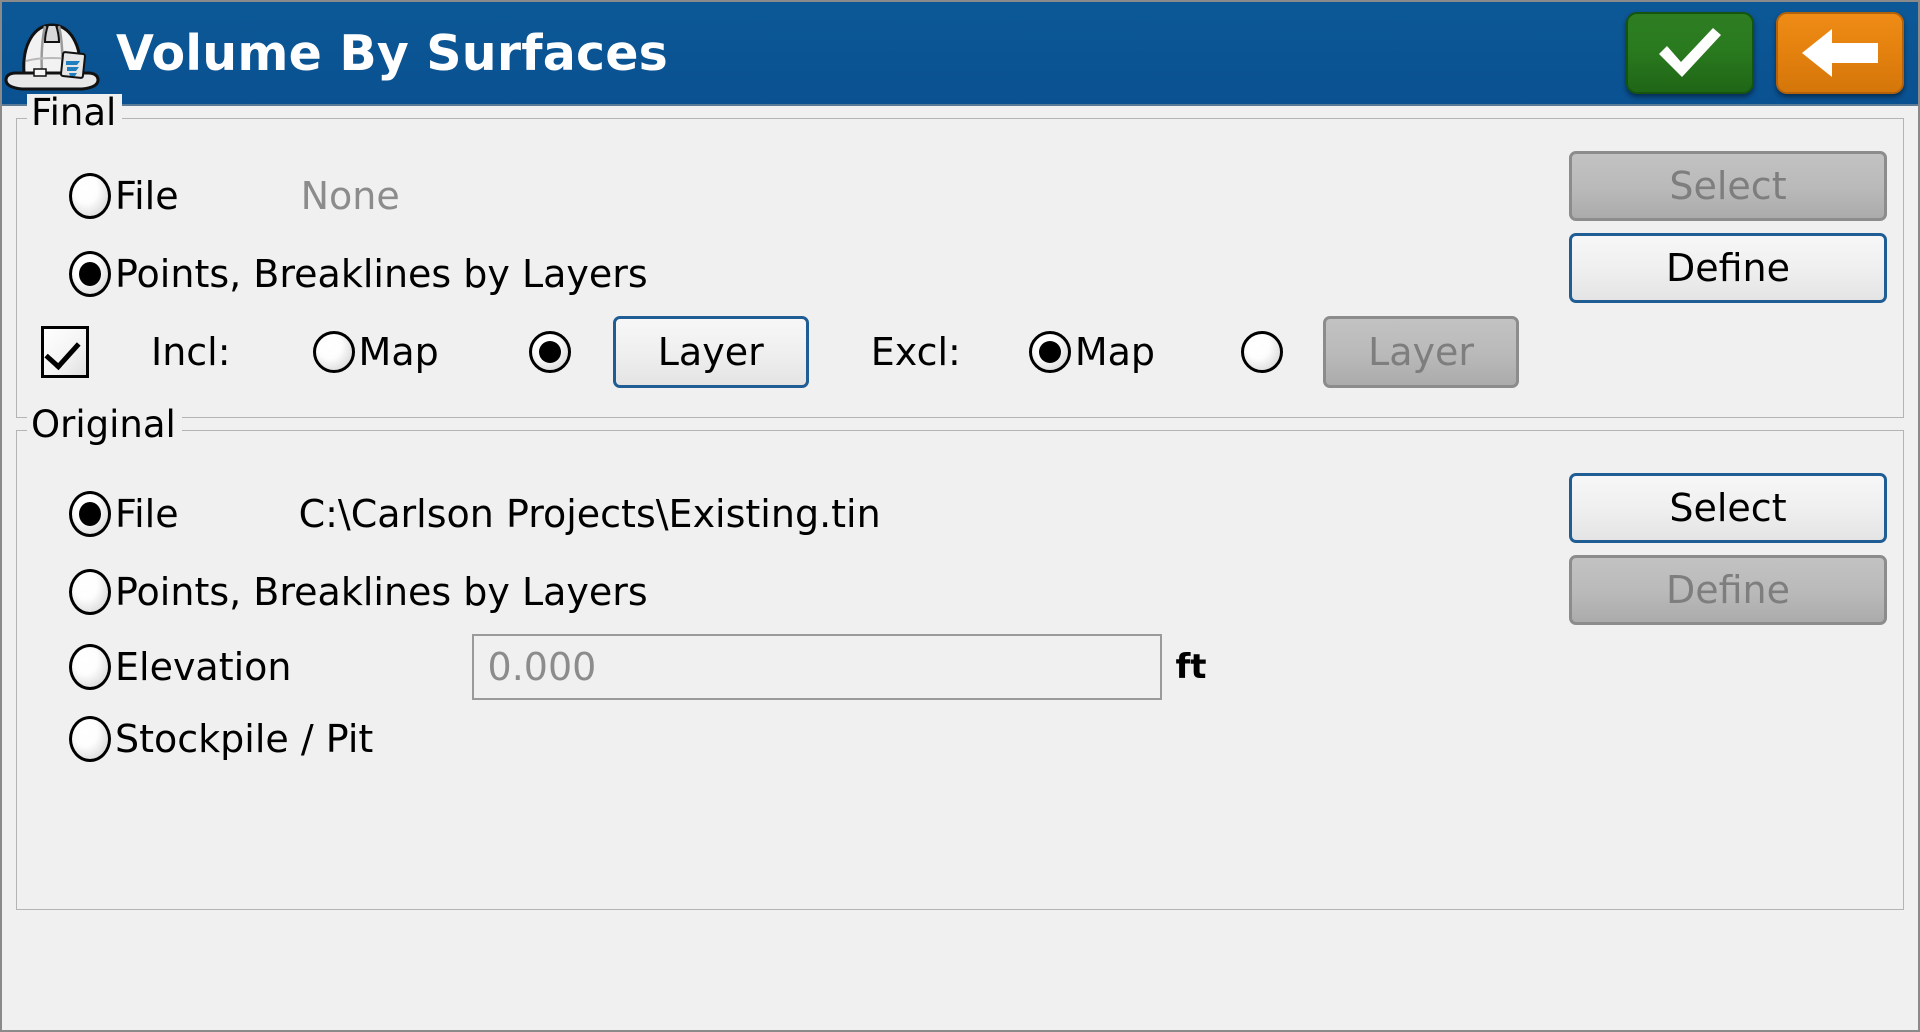 This screenshot has width=1920, height=1032. What do you see at coordinates (915, 352) in the screenshot?
I see `final-excl-label: Excl:` at bounding box center [915, 352].